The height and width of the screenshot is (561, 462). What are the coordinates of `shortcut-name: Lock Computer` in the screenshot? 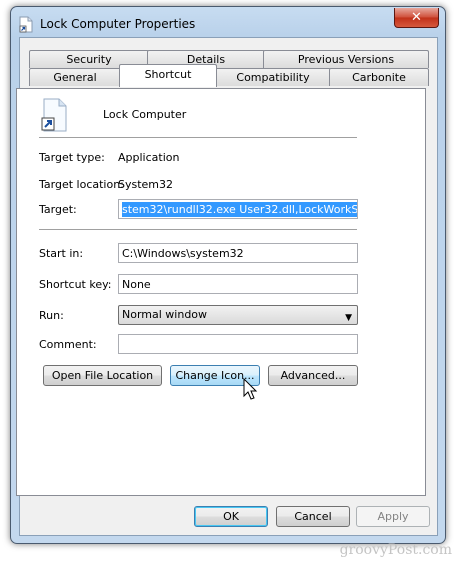 It's located at (145, 114).